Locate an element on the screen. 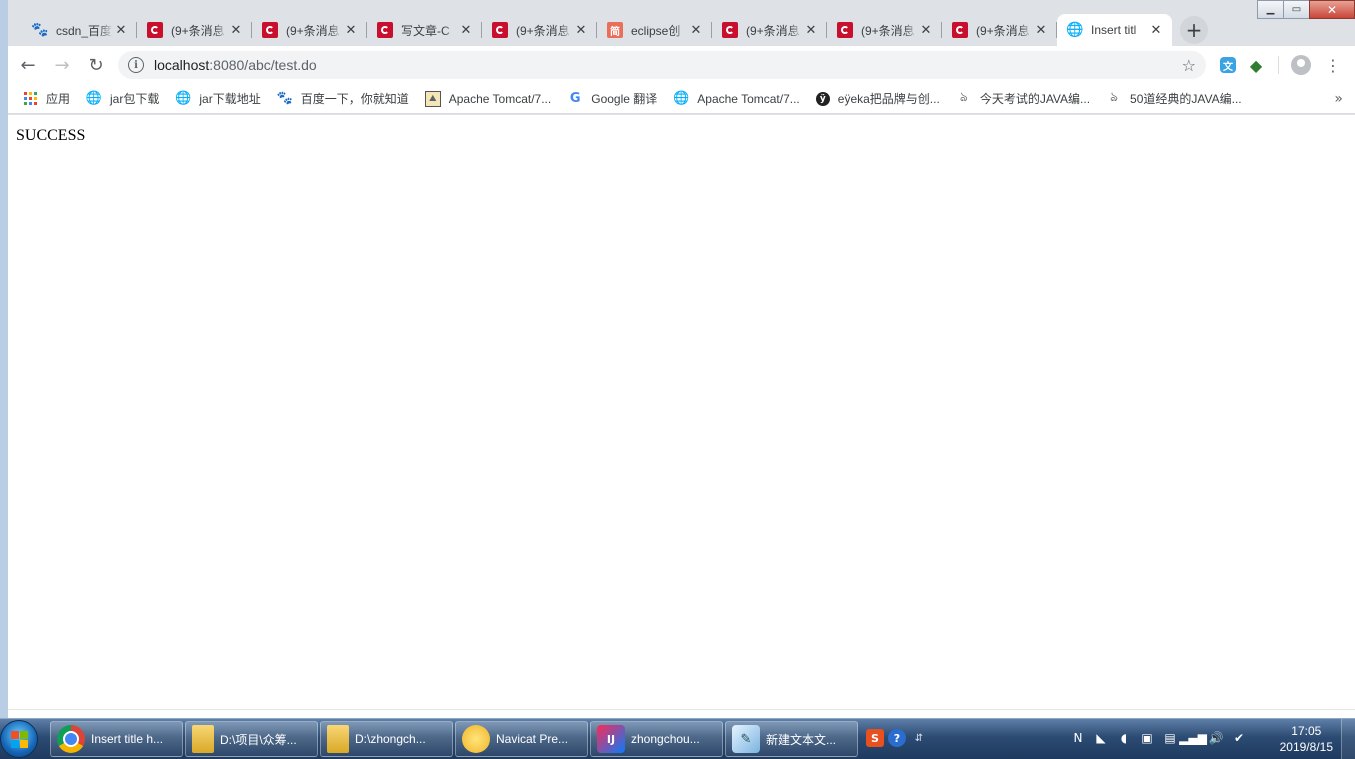 The width and height of the screenshot is (1355, 759). tomcat-icon: ⛰ is located at coordinates (432, 98).